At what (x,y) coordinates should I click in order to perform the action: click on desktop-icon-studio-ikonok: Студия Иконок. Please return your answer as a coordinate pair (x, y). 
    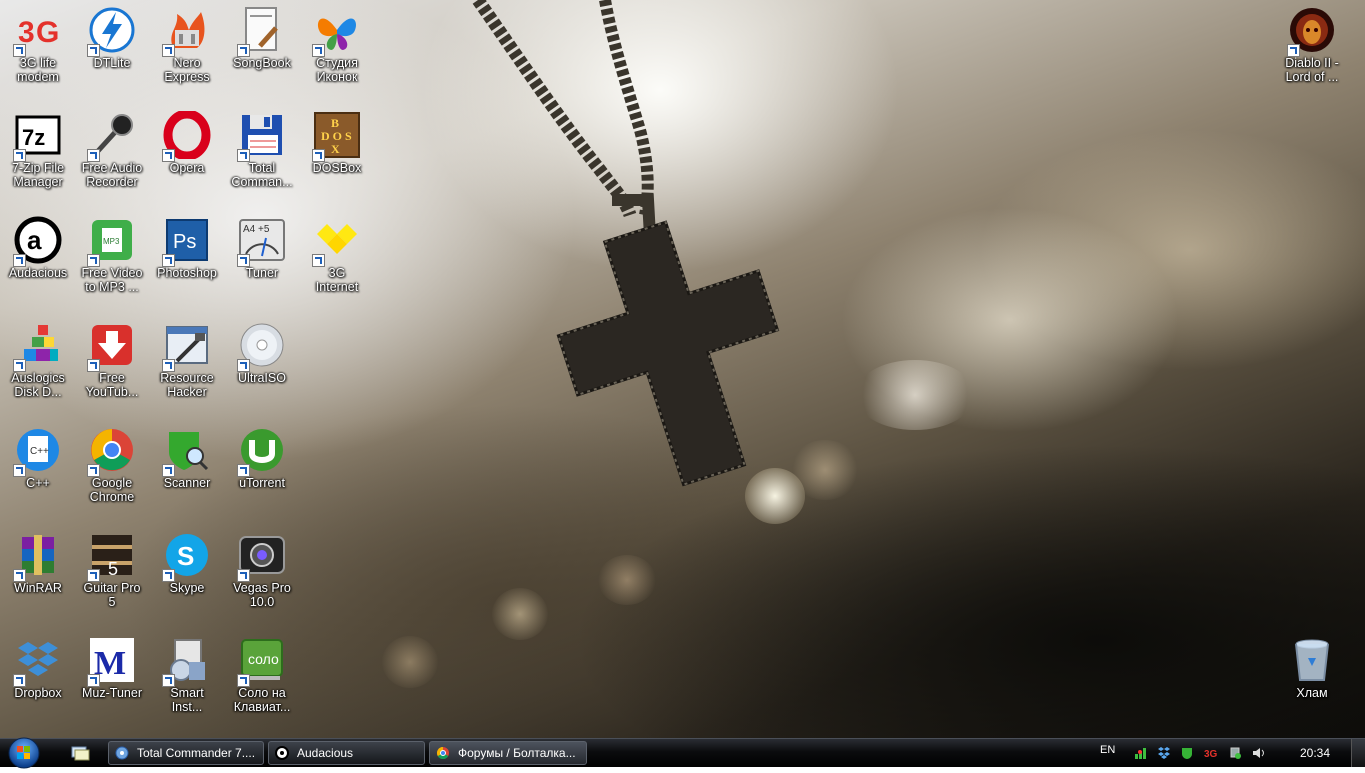
    Looking at the image, I should click on (337, 57).